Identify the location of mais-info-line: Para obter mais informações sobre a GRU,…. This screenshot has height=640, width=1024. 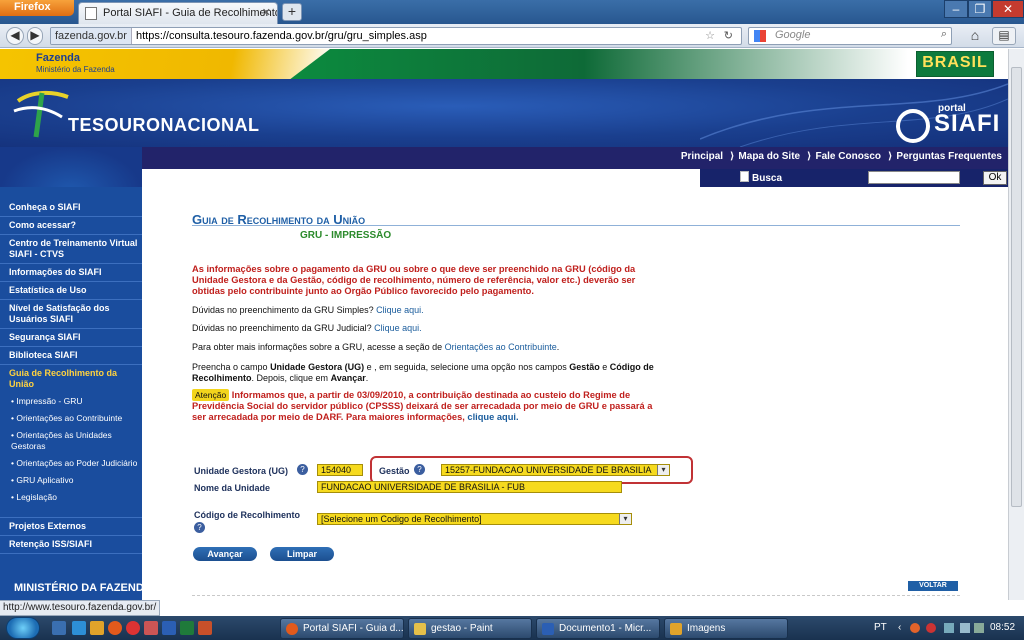
(376, 347).